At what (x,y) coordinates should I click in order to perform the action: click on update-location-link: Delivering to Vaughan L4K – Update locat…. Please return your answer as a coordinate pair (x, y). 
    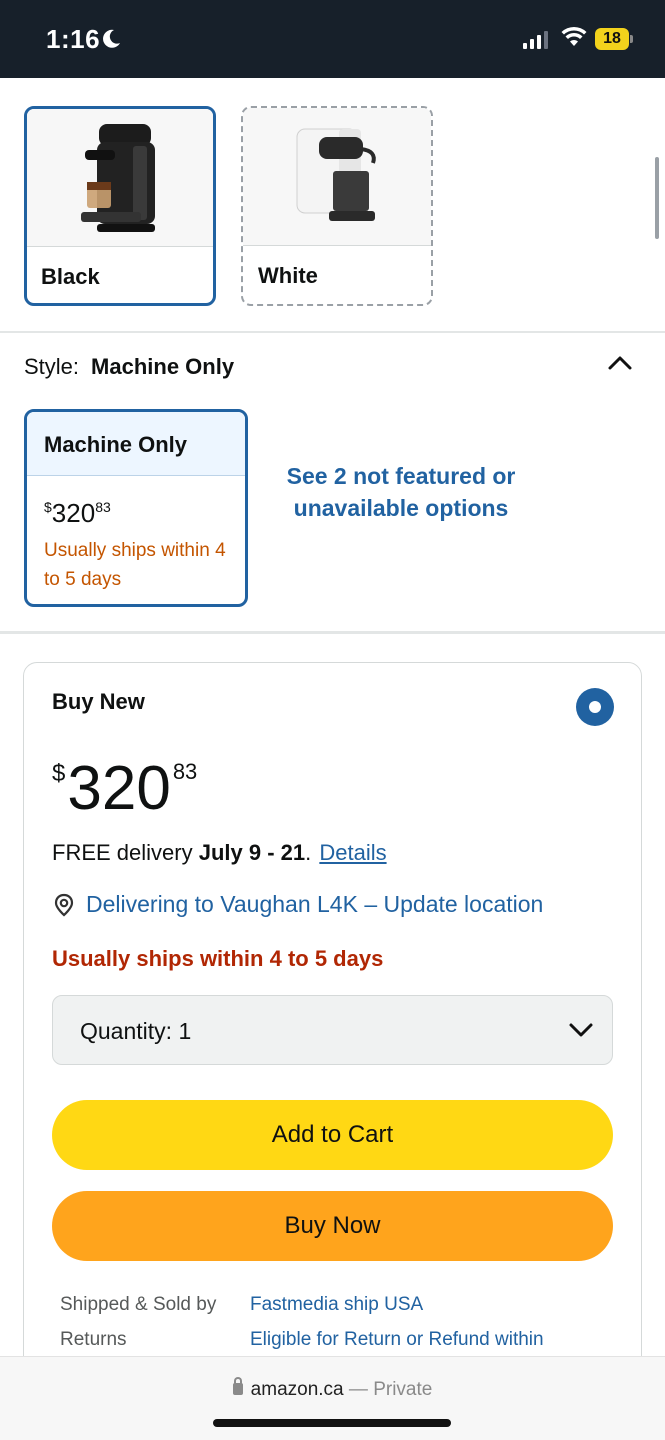
    Looking at the image, I should click on (297, 904).